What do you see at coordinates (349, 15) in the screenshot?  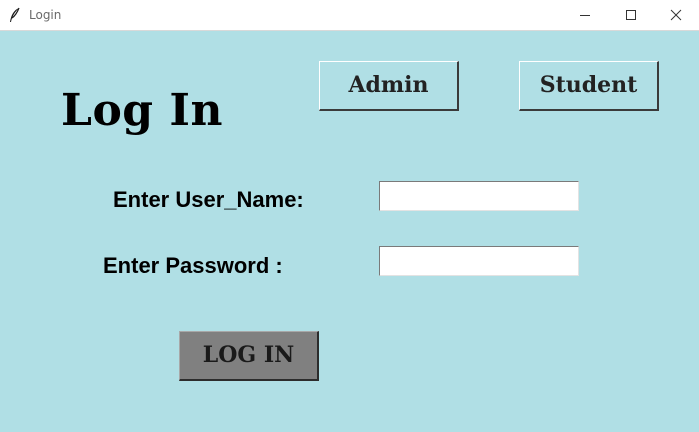 I see `title-bar: Login` at bounding box center [349, 15].